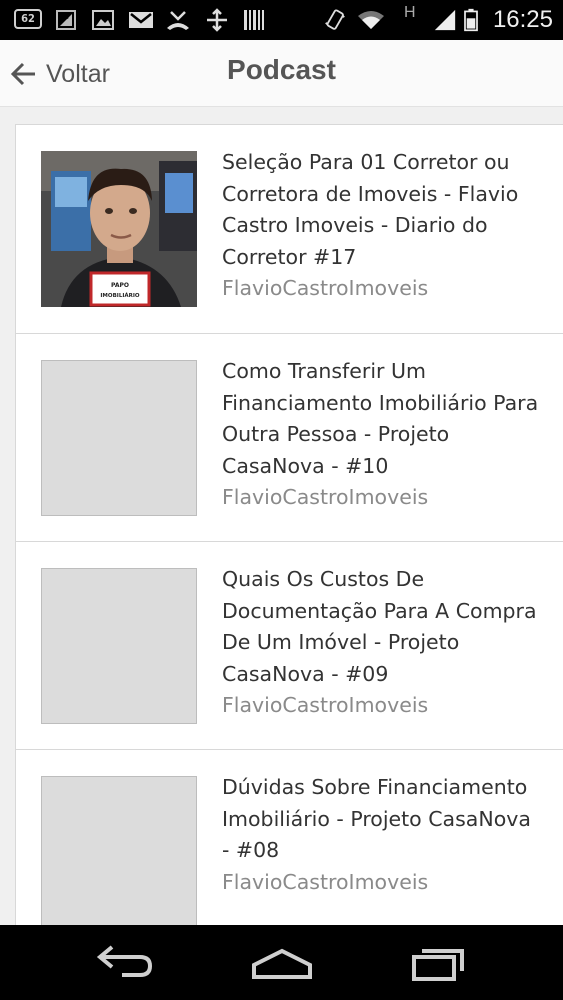 The width and height of the screenshot is (563, 1000). Describe the element at coordinates (178, 20) in the screenshot. I see `missed-call-icon` at that location.